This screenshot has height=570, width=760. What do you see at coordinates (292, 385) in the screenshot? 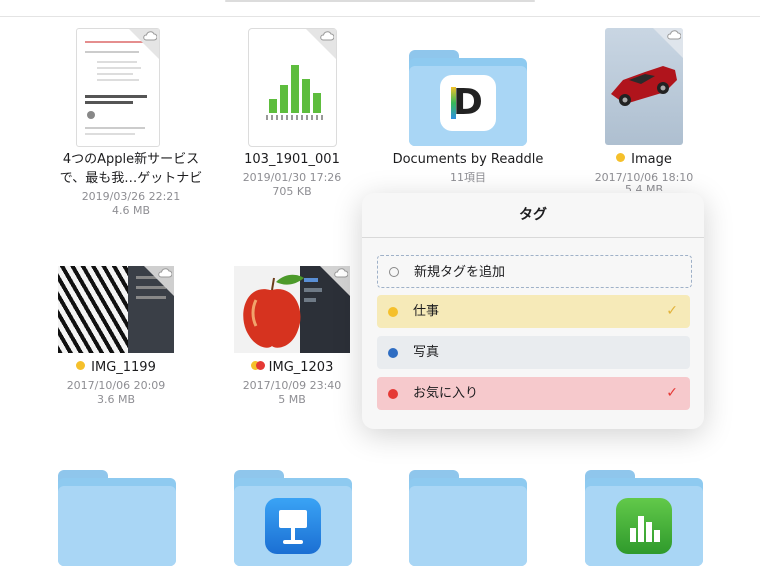
I see `file-date: 2017/10/09 23:40` at bounding box center [292, 385].